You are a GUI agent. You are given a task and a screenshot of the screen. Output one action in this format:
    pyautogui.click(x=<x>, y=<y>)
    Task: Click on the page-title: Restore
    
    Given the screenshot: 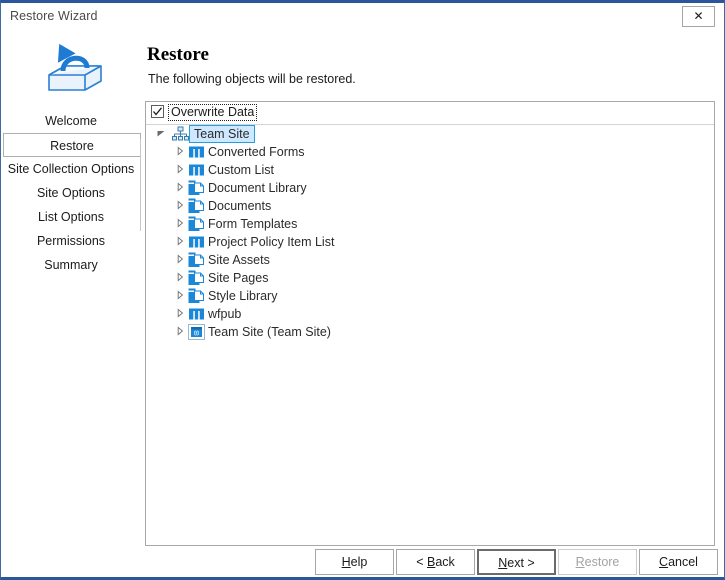 What is the action you would take?
    pyautogui.click(x=178, y=54)
    